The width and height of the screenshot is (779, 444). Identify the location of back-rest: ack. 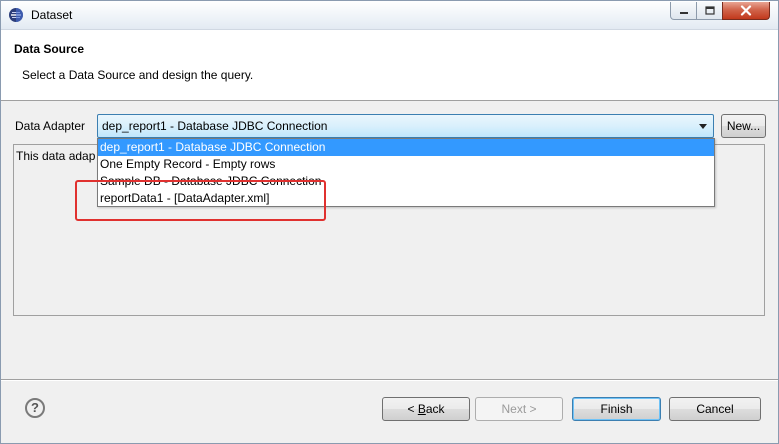
(435, 409).